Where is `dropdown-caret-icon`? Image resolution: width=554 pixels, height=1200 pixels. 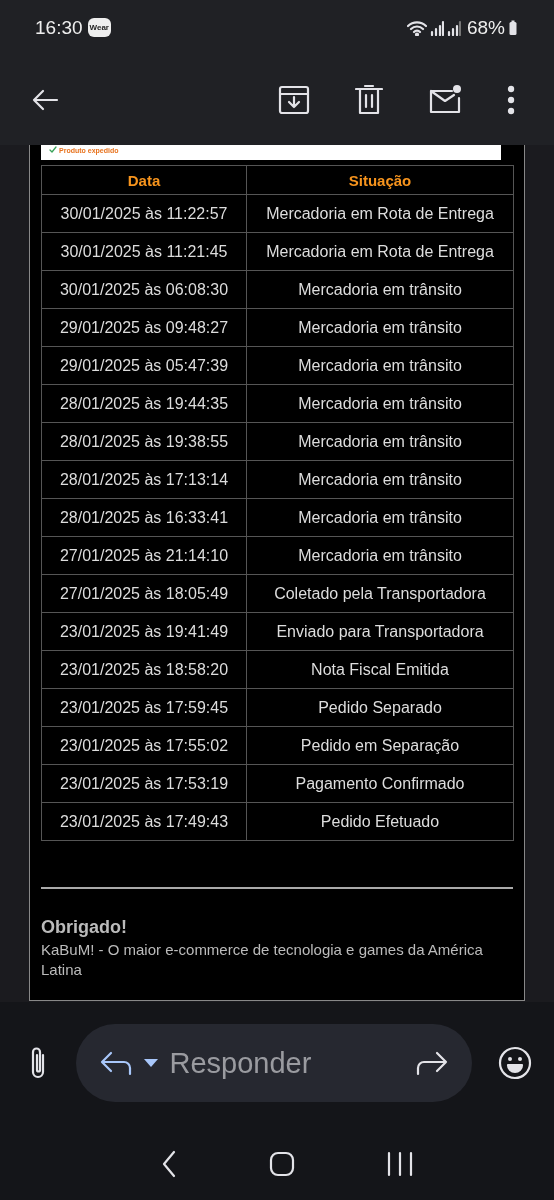 dropdown-caret-icon is located at coordinates (150, 1063).